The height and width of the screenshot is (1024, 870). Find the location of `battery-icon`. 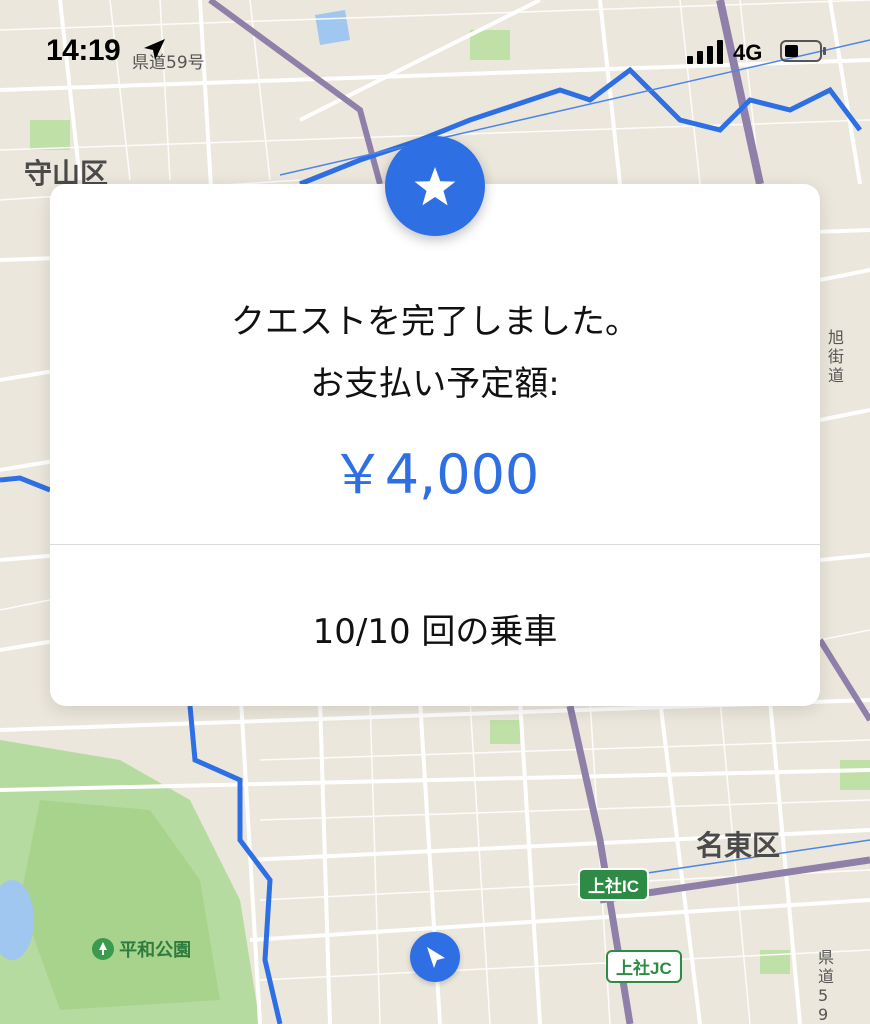

battery-icon is located at coordinates (803, 51).